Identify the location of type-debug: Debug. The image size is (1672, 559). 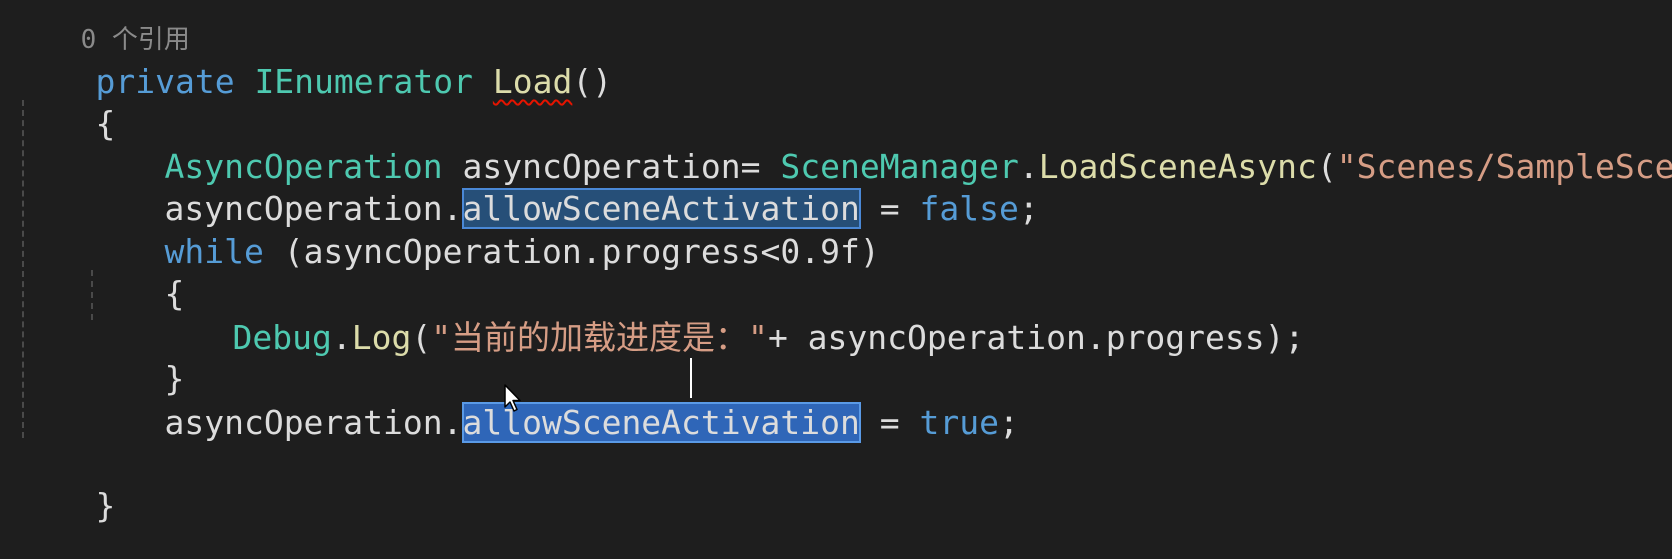
(282, 337).